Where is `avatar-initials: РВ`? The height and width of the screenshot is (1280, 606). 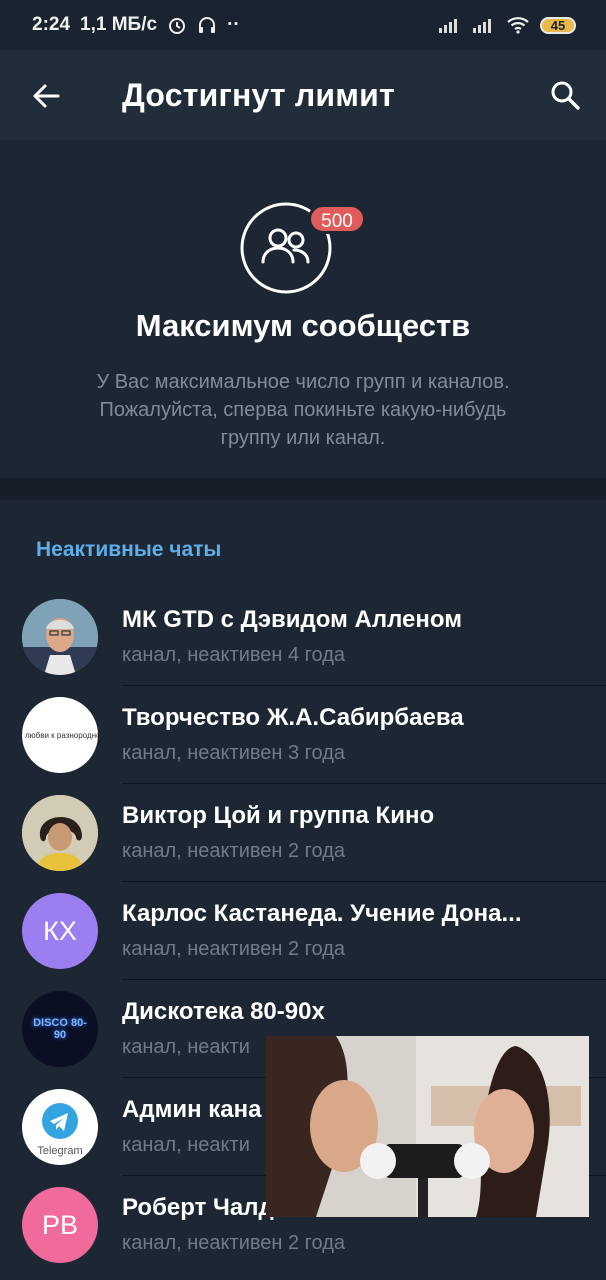
avatar-initials: РВ is located at coordinates (60, 1224).